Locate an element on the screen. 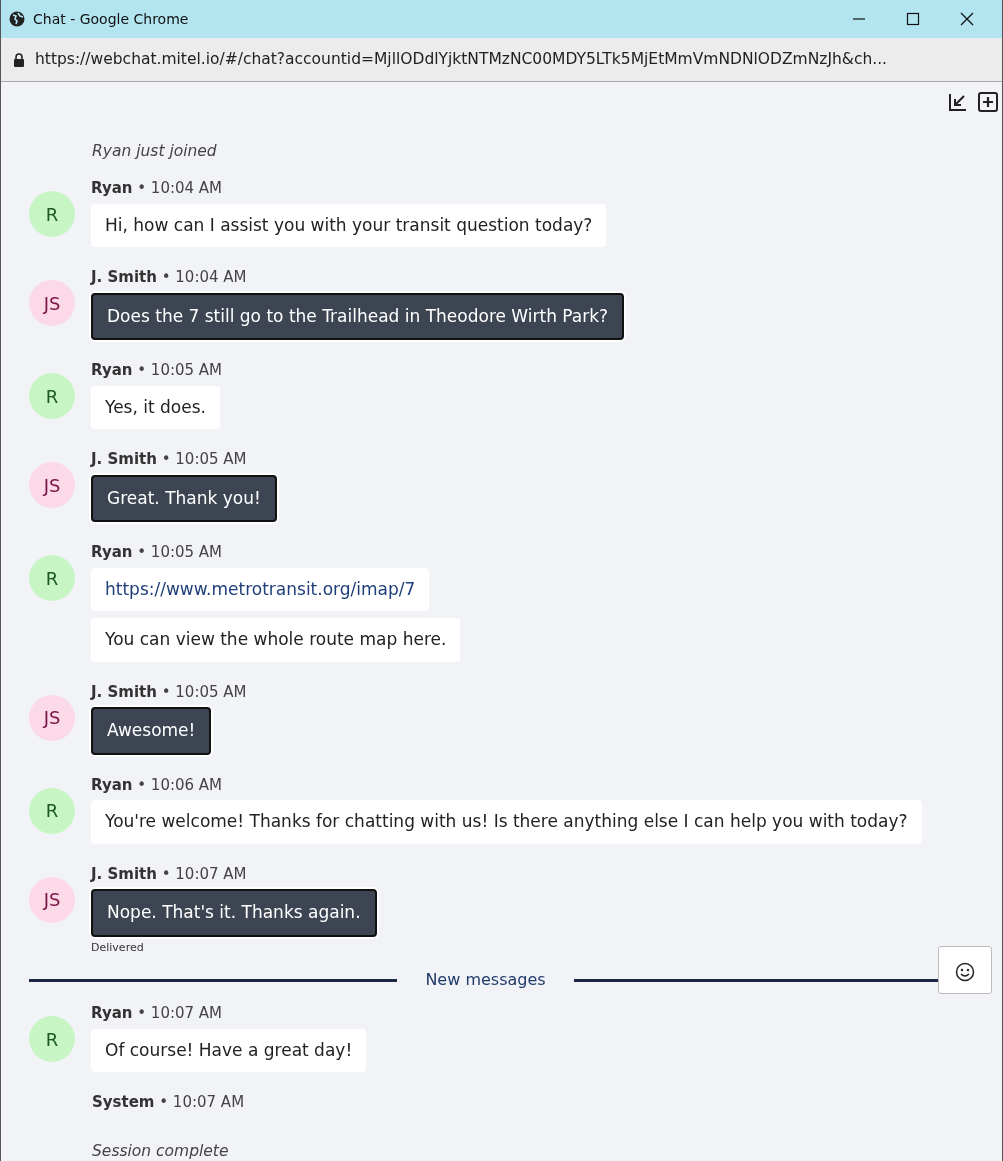 The image size is (1003, 1161). smiley-icon is located at coordinates (965, 971).